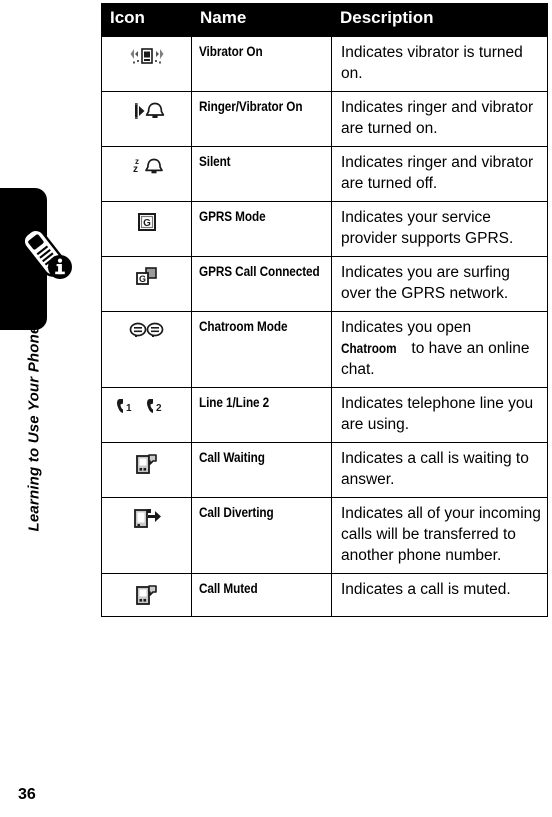 The width and height of the screenshot is (552, 817). Describe the element at coordinates (147, 166) in the screenshot. I see `silent-icon: z z` at that location.